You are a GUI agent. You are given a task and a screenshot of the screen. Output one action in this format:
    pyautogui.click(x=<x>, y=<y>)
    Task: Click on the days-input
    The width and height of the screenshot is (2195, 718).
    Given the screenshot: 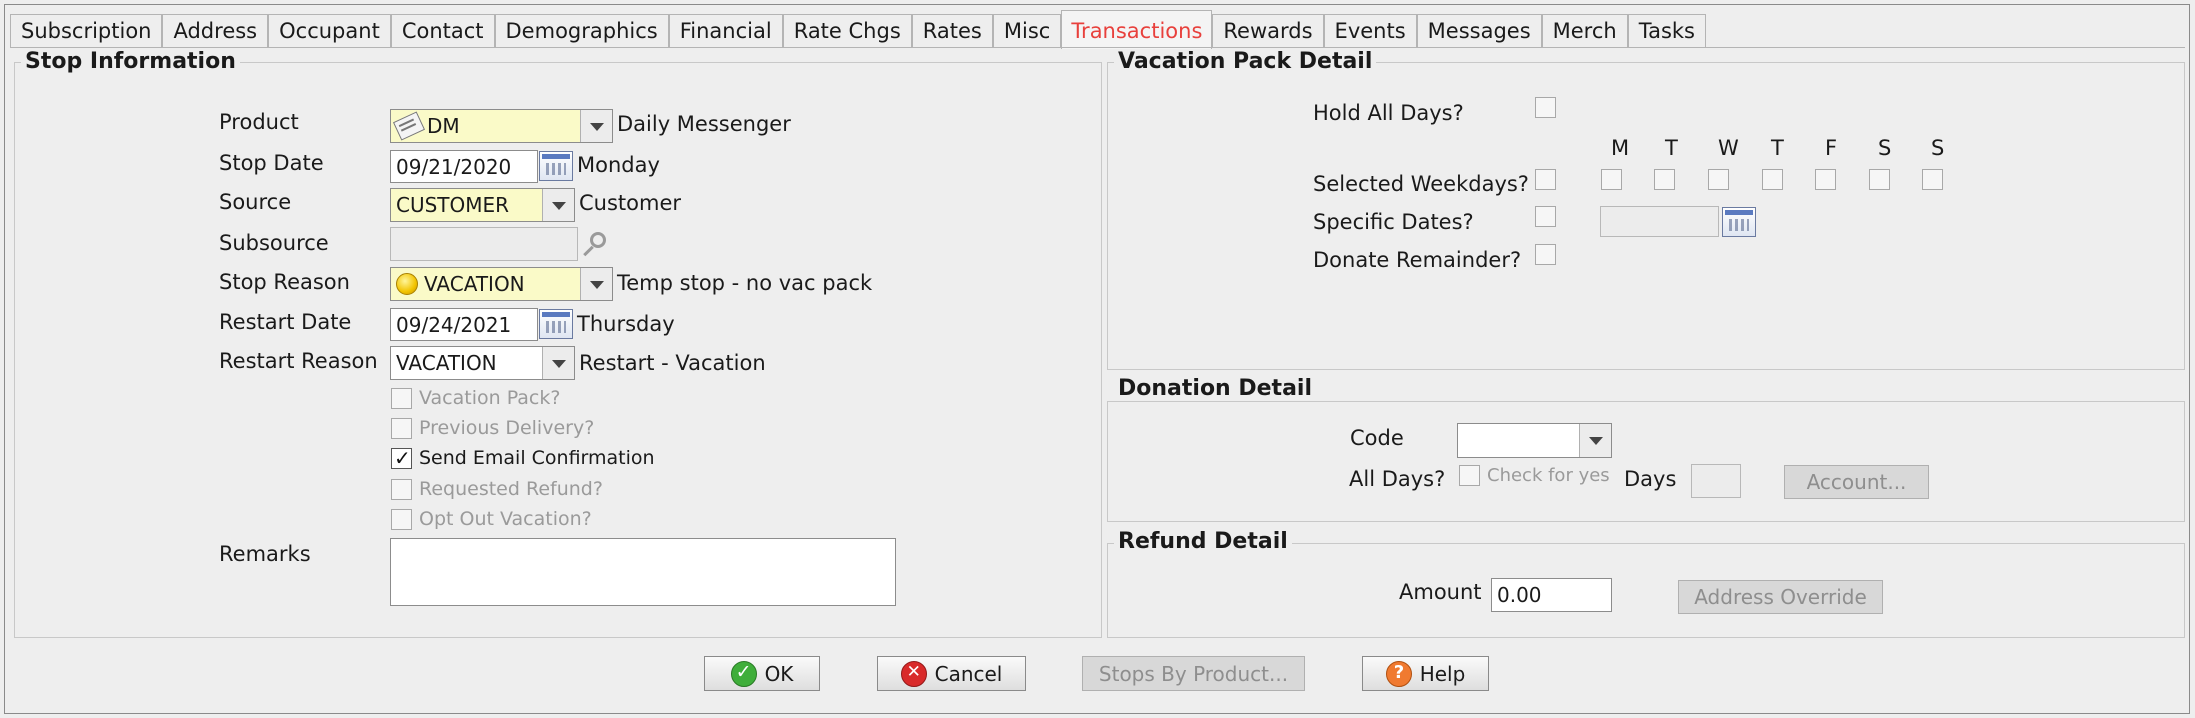 What is the action you would take?
    pyautogui.click(x=1716, y=481)
    